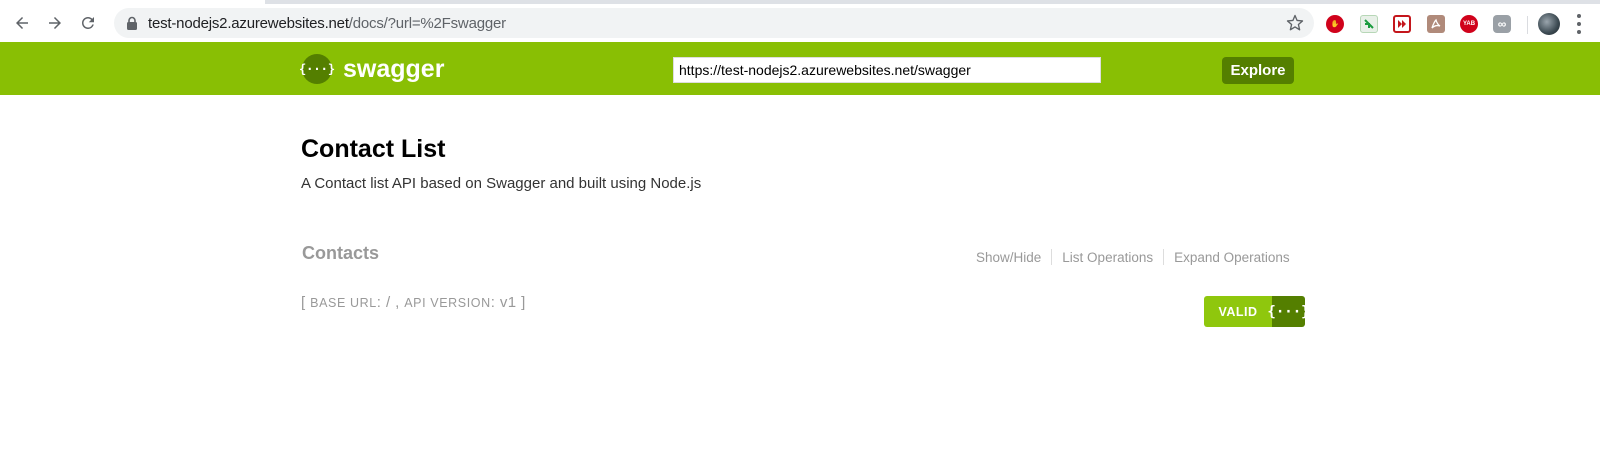 This screenshot has height=474, width=1600. Describe the element at coordinates (1436, 24) in the screenshot. I see `pdf-extension-icon` at that location.